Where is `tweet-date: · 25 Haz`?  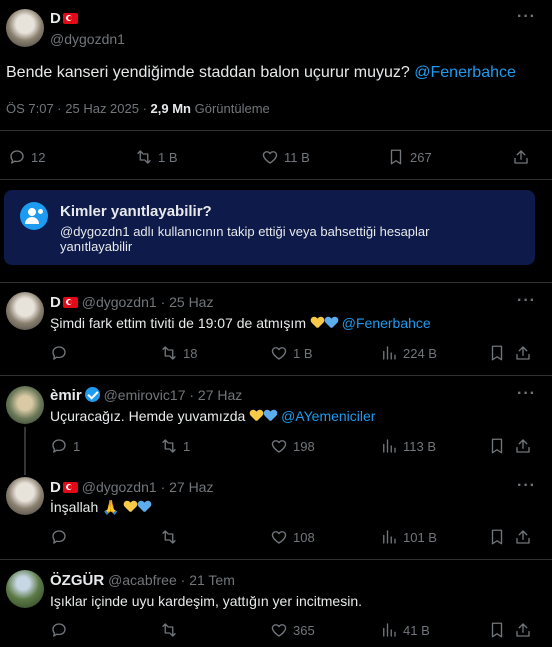
tweet-date: · 25 Haz is located at coordinates (187, 302).